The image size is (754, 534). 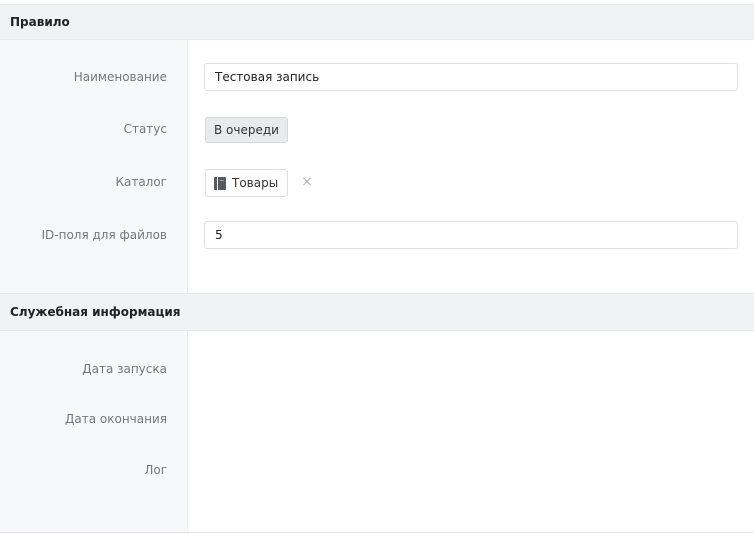 What do you see at coordinates (145, 129) in the screenshot?
I see `status-label: Статус` at bounding box center [145, 129].